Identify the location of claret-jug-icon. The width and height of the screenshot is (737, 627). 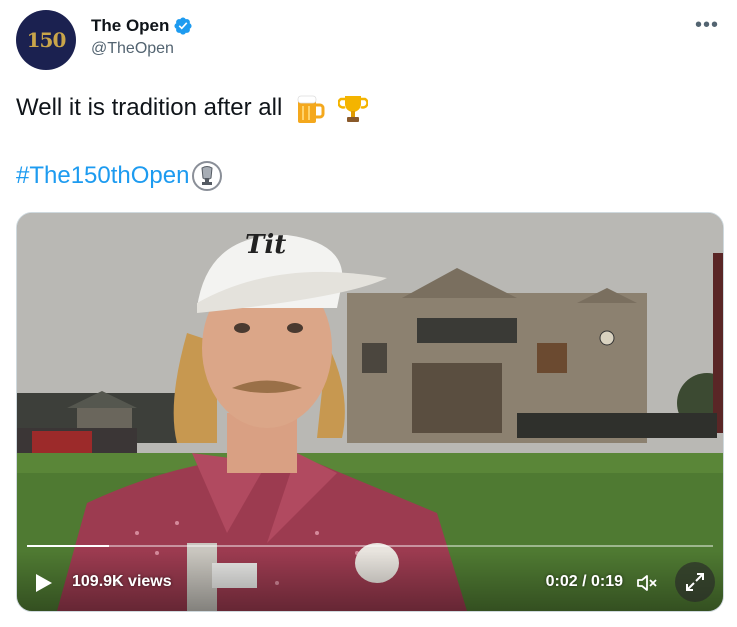
(207, 176).